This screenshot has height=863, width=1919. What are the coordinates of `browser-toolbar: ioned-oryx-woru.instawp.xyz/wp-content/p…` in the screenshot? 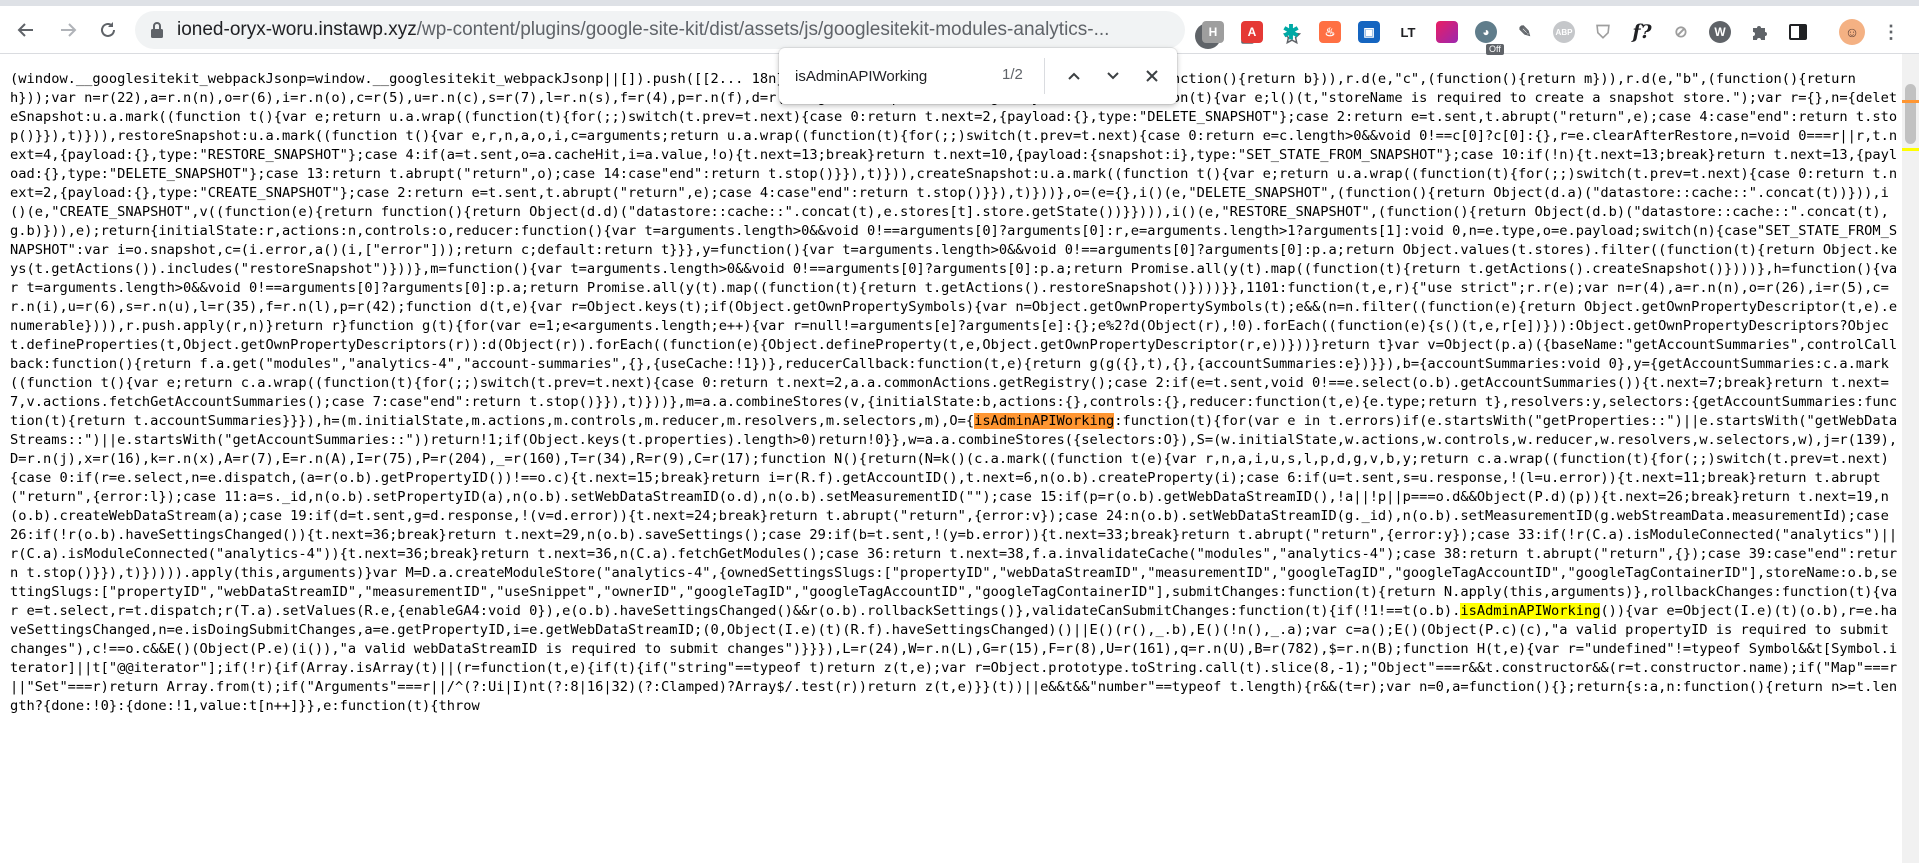 It's located at (959, 30).